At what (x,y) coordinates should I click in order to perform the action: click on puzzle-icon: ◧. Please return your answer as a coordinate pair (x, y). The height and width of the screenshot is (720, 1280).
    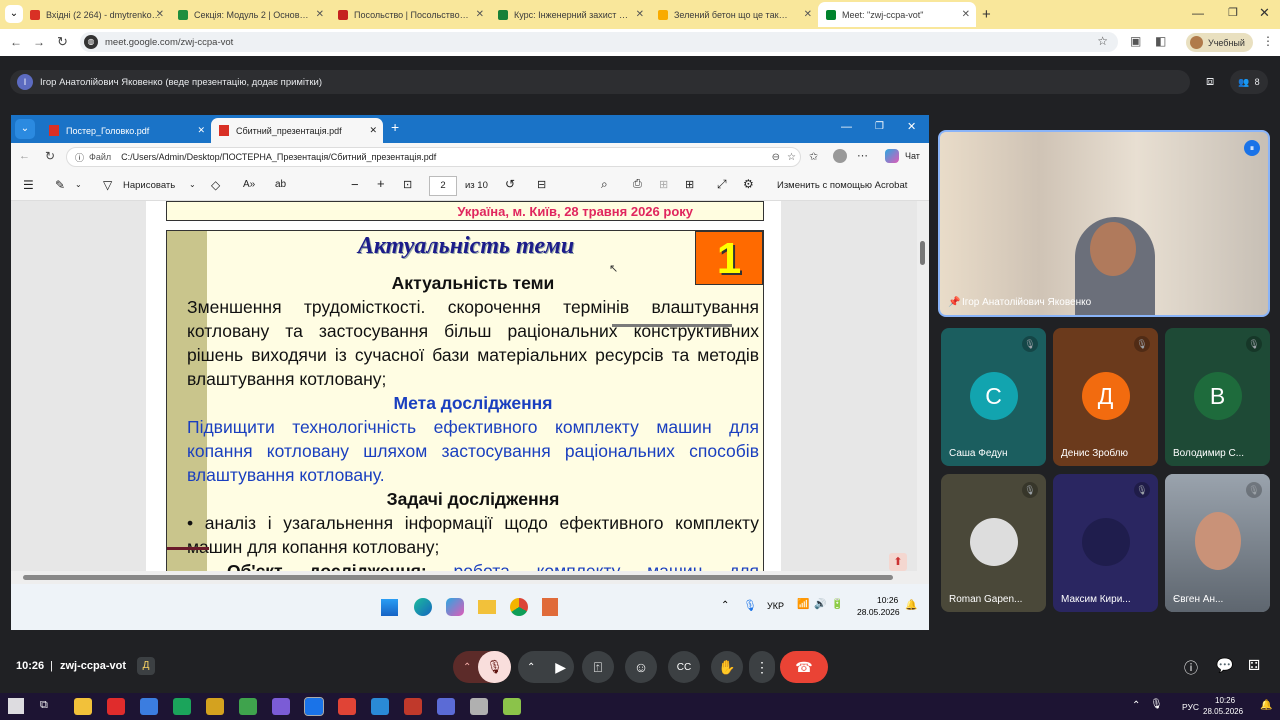
    Looking at the image, I should click on (1160, 41).